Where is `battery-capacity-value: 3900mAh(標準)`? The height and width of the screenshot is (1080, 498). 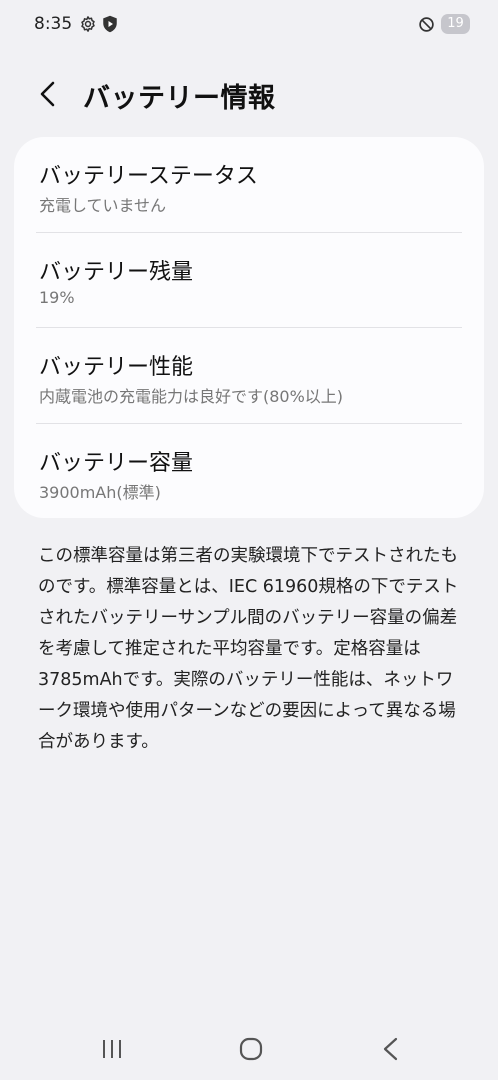
battery-capacity-value: 3900mAh(標準) is located at coordinates (100, 492).